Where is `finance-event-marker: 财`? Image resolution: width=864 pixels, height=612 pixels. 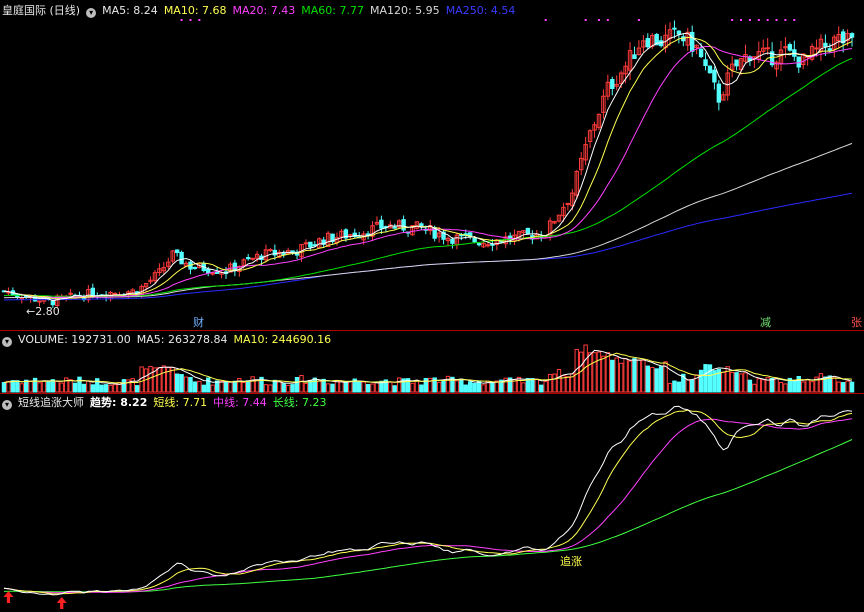
finance-event-marker: 财 is located at coordinates (198, 323).